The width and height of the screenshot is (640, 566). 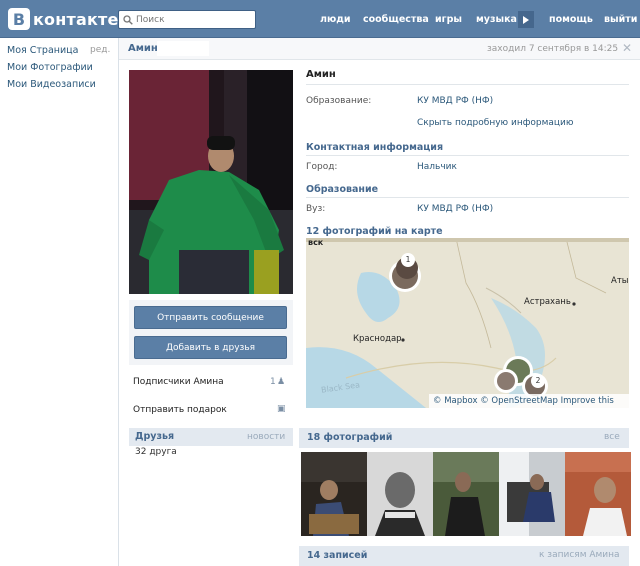 What do you see at coordinates (464, 556) in the screenshot?
I see `posts-header: 14 записей к записям Амина` at bounding box center [464, 556].